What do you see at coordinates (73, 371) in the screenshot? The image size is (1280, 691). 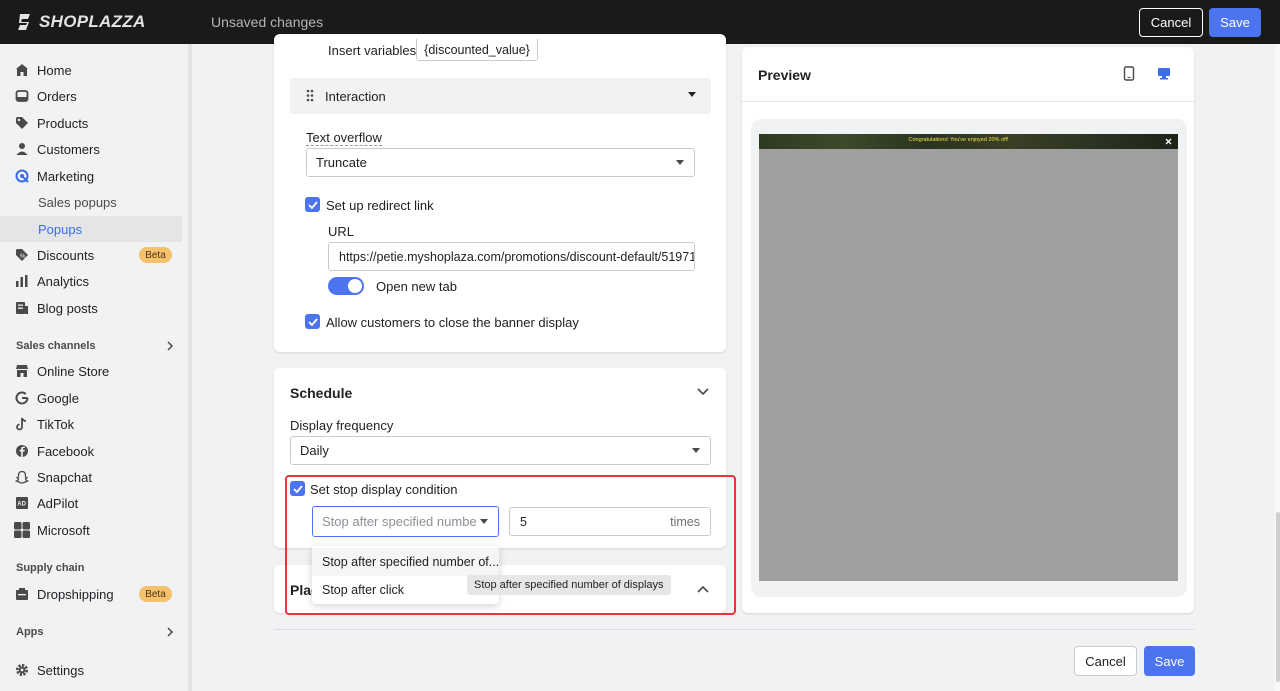 I see `sidebar-item-label: Online Store` at bounding box center [73, 371].